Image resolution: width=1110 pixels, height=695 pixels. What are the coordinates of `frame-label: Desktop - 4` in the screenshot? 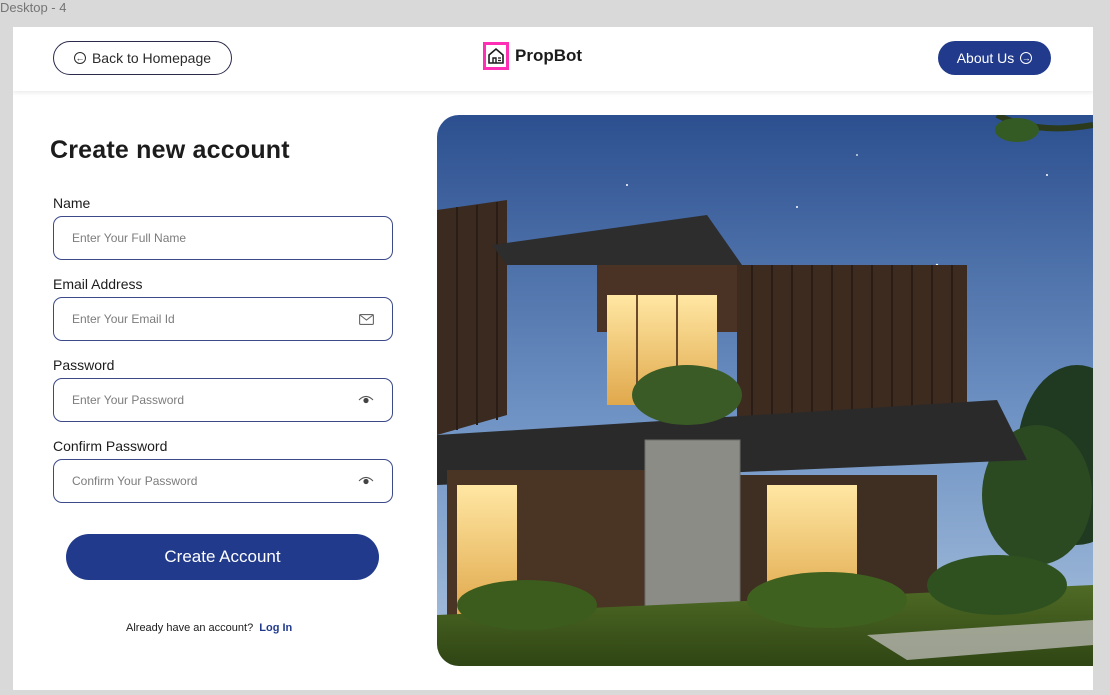 It's located at (33, 7).